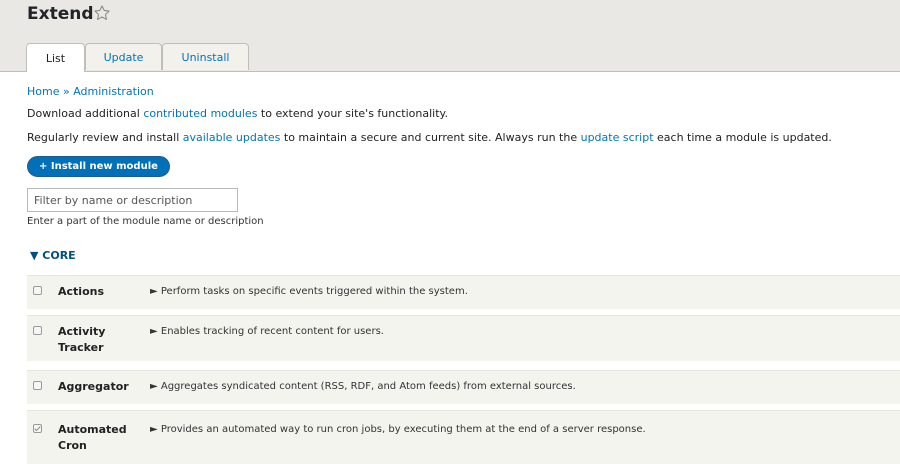  Describe the element at coordinates (60, 14) in the screenshot. I see `page-title: Extend` at that location.